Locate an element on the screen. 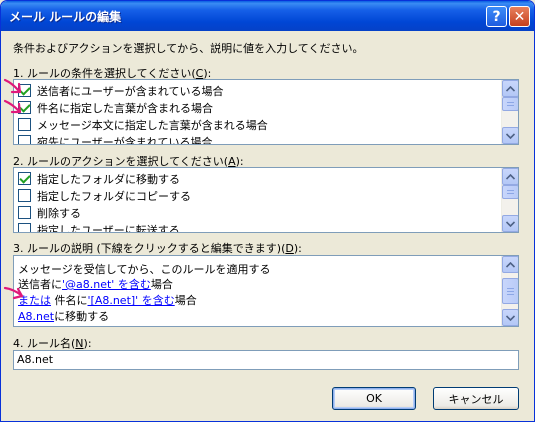 The width and height of the screenshot is (535, 422). condition-item: 送信者にユーザーが含まれている場合 is located at coordinates (120, 90).